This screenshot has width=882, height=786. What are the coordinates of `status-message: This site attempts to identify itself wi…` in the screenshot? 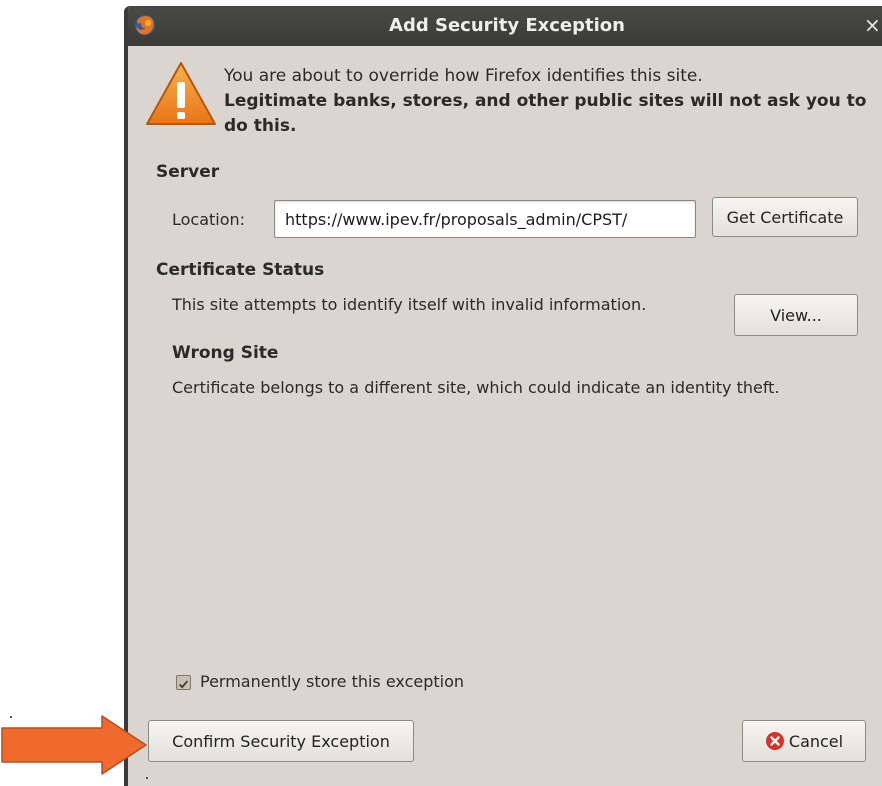 It's located at (409, 304).